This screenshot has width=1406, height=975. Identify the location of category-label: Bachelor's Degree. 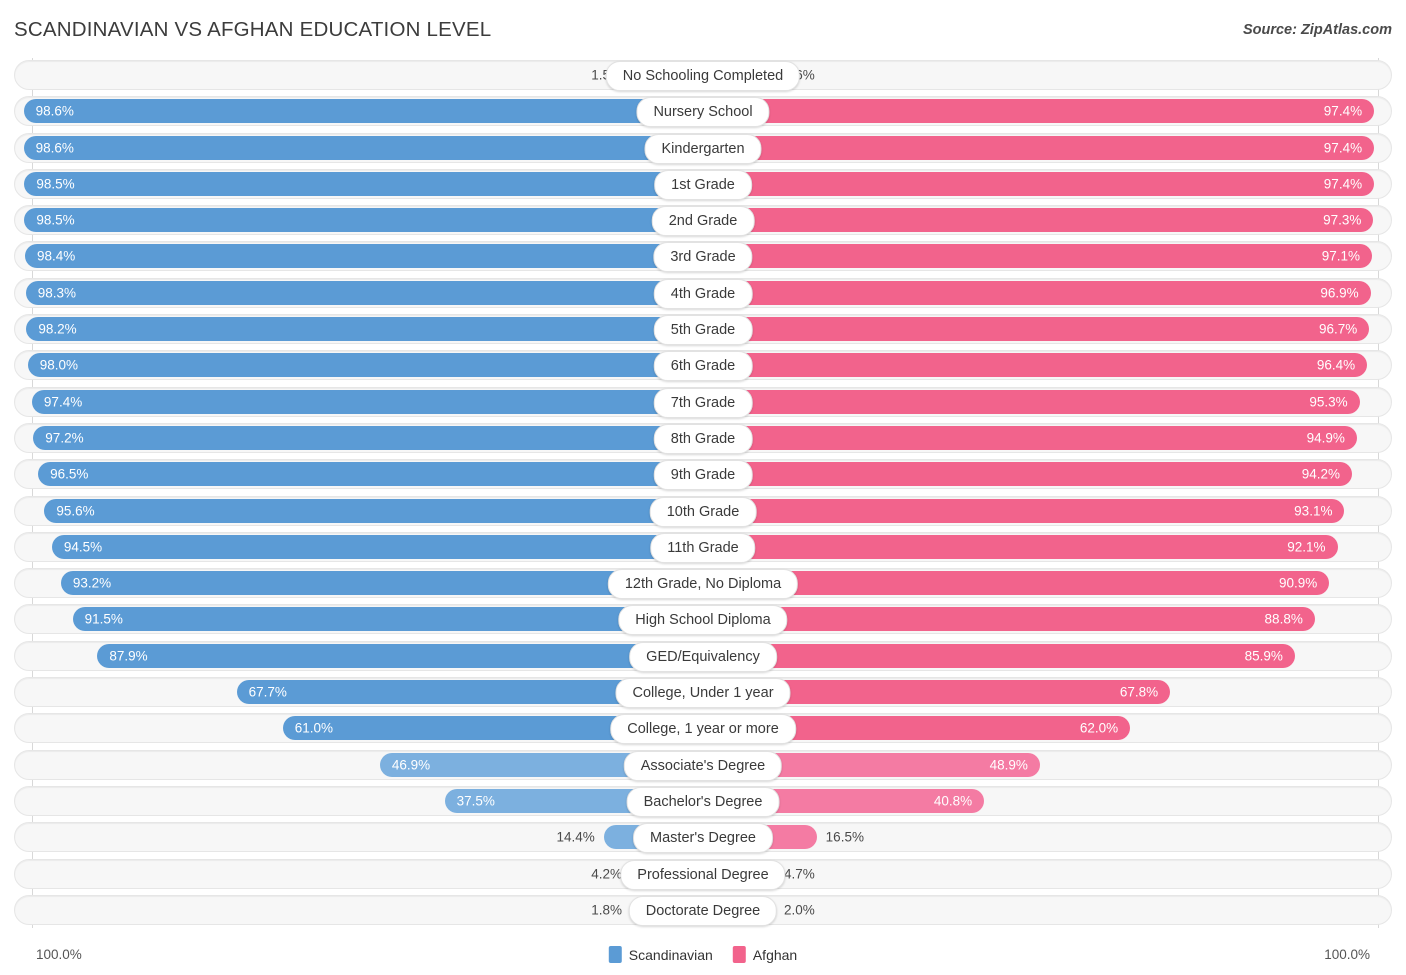
(703, 801).